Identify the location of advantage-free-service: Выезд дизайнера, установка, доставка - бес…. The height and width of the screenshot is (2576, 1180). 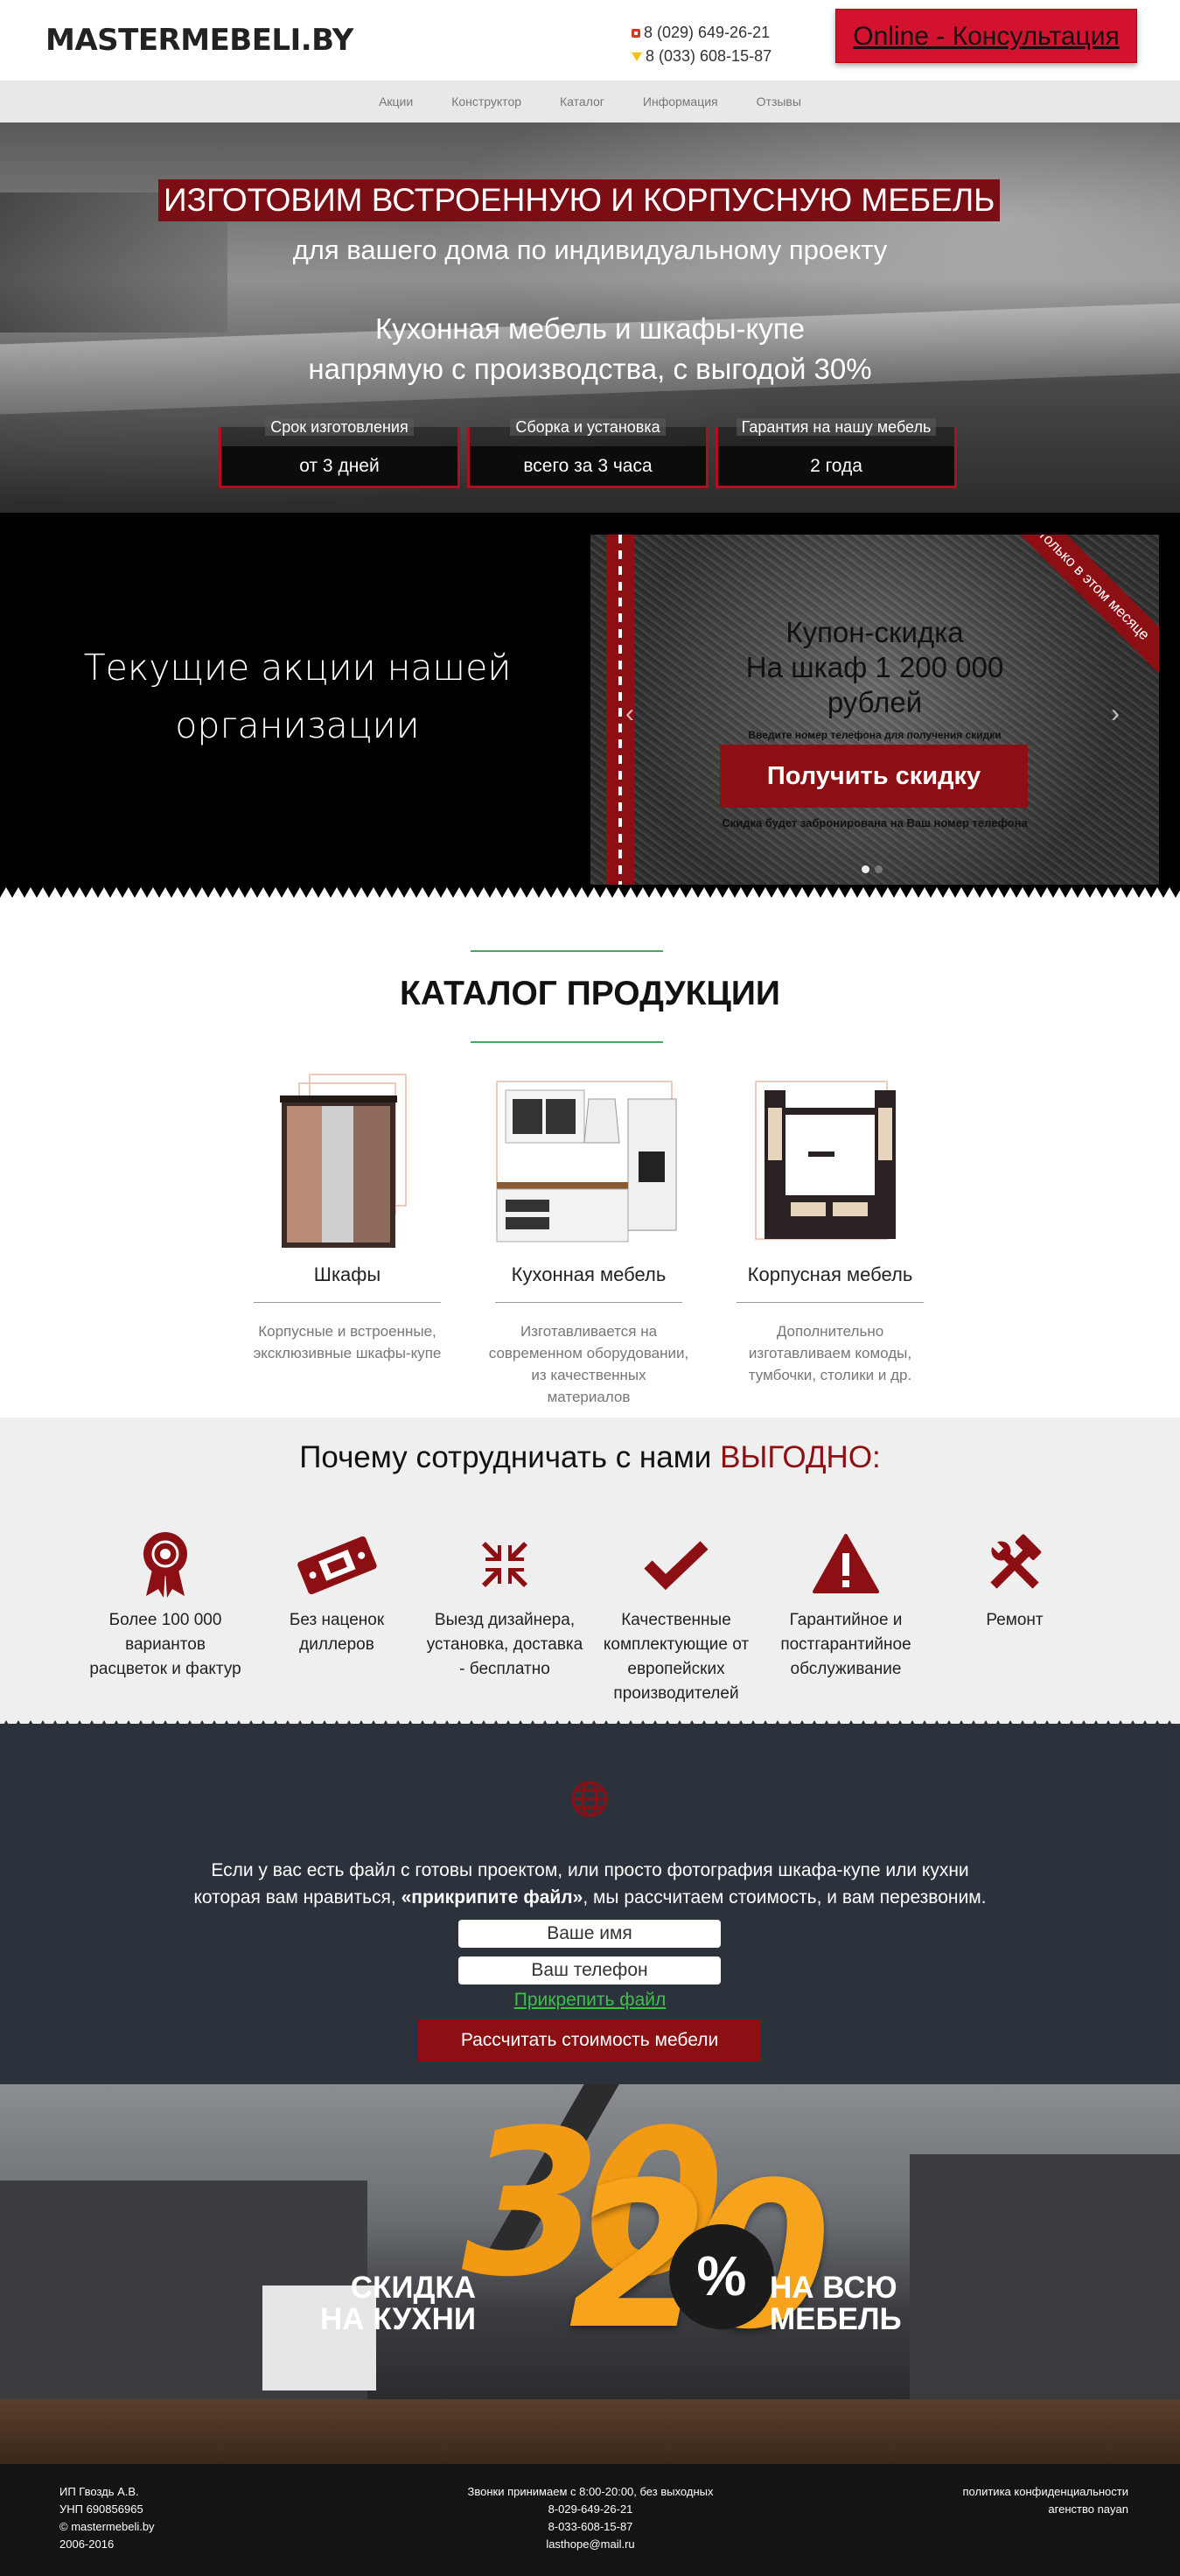
(505, 1606).